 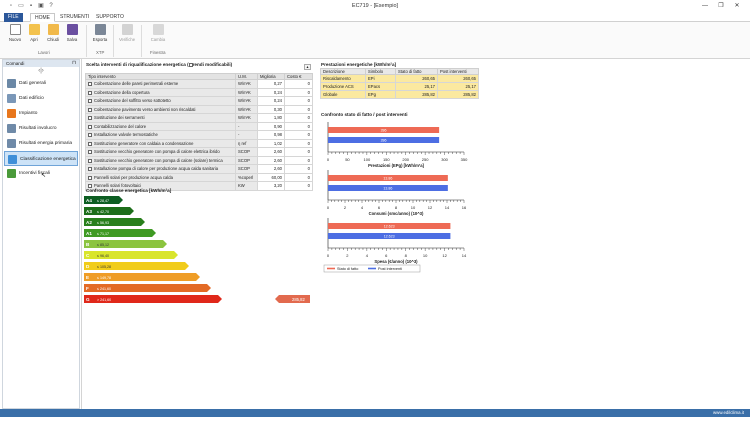 I want to click on sidebar-item-general-data: Dati generali, so click(x=41, y=83).